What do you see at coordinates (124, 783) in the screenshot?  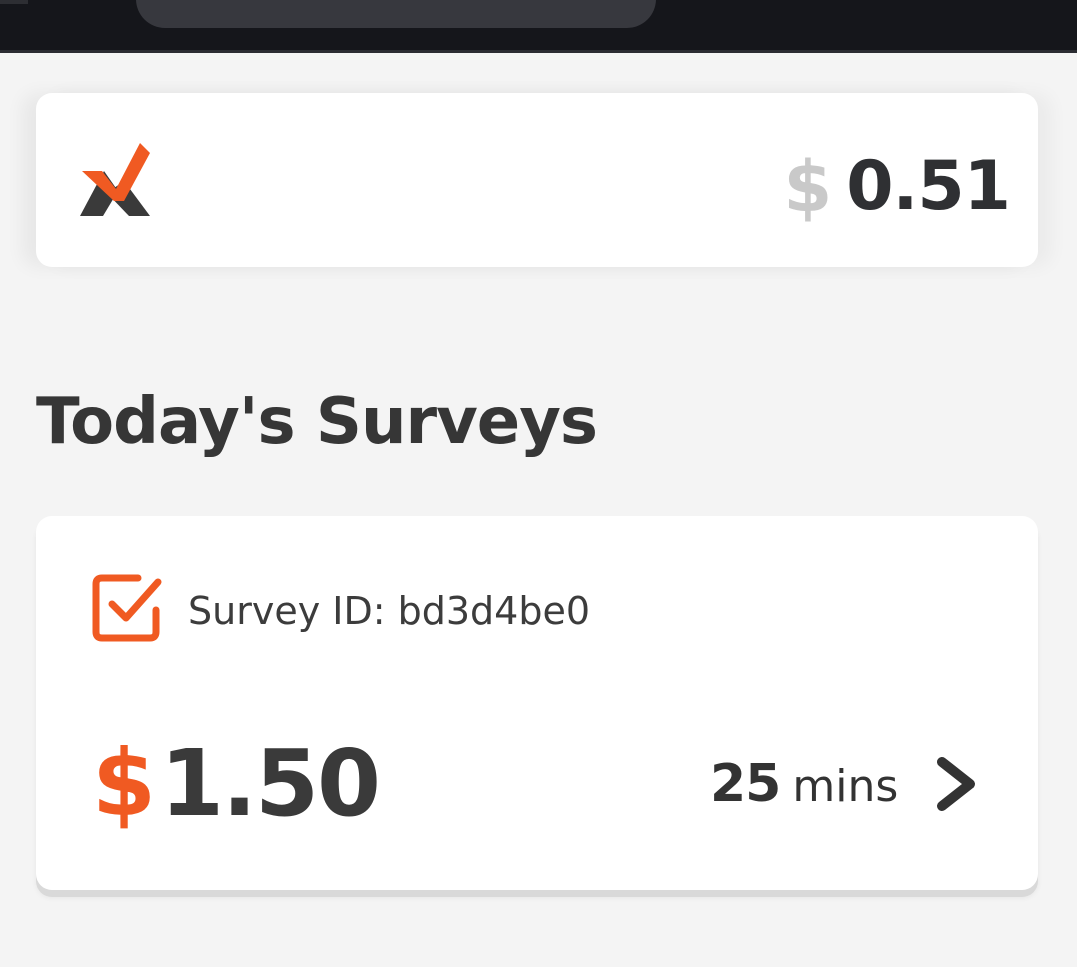 I see `reward-currency: $` at bounding box center [124, 783].